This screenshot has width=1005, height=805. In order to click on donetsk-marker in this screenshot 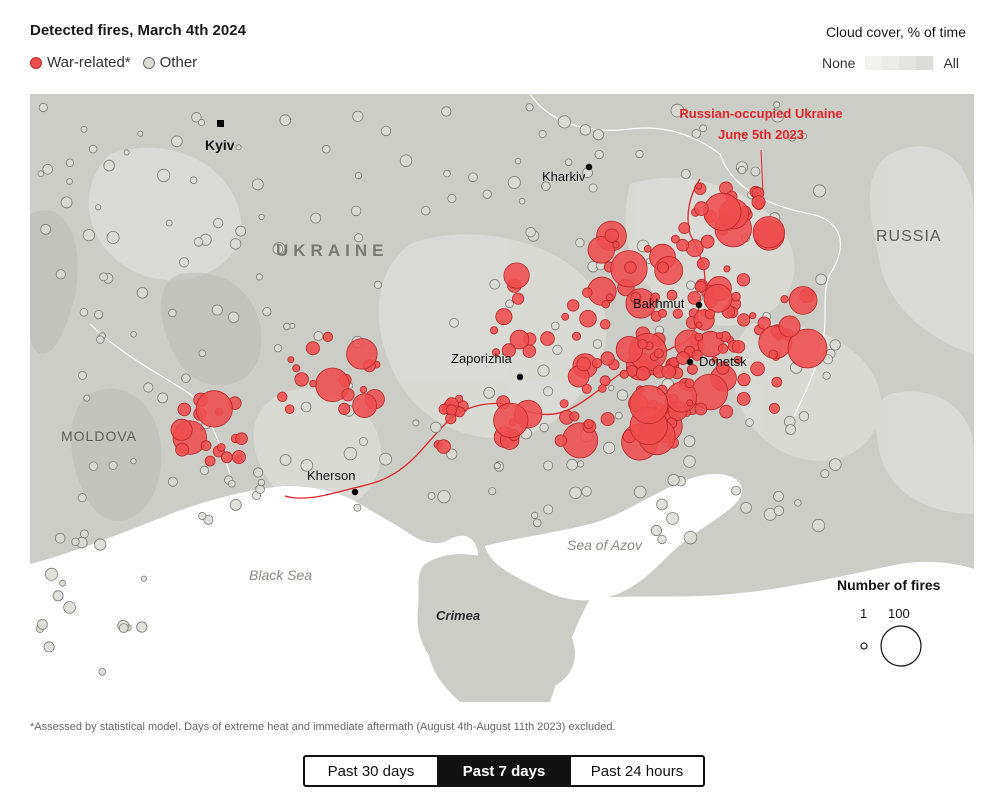, I will do `click(690, 362)`.